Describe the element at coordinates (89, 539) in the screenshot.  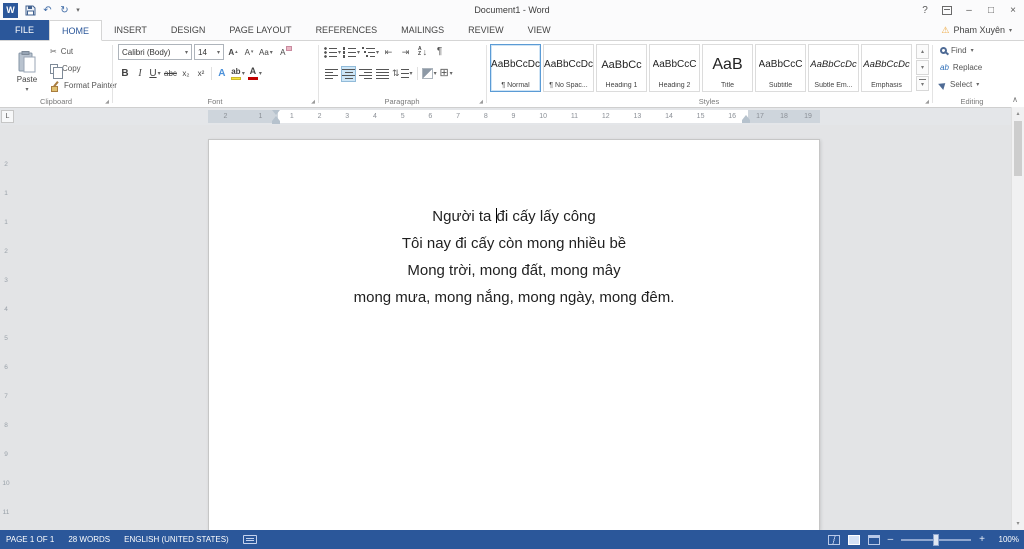
I see `word-count-status: 28 WORDS` at that location.